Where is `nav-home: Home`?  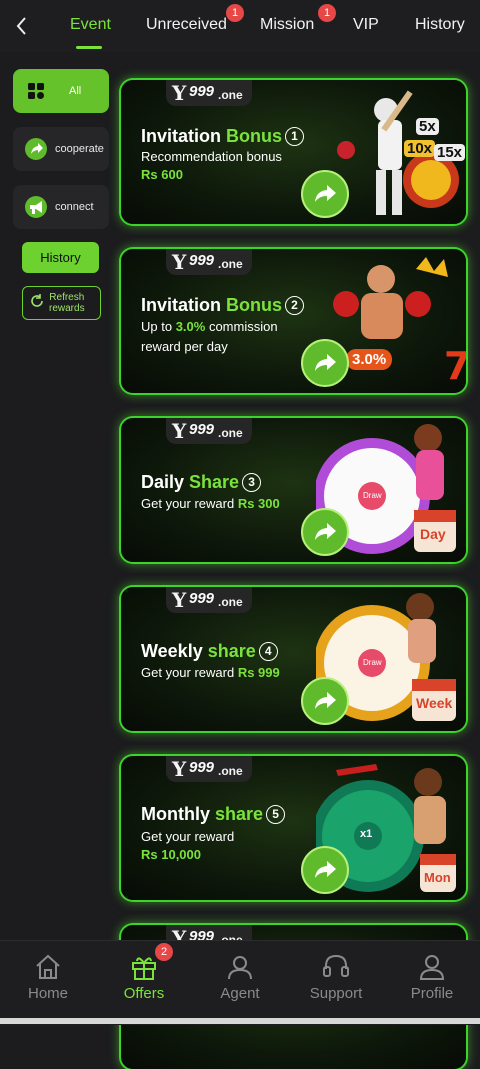 nav-home: Home is located at coordinates (48, 977).